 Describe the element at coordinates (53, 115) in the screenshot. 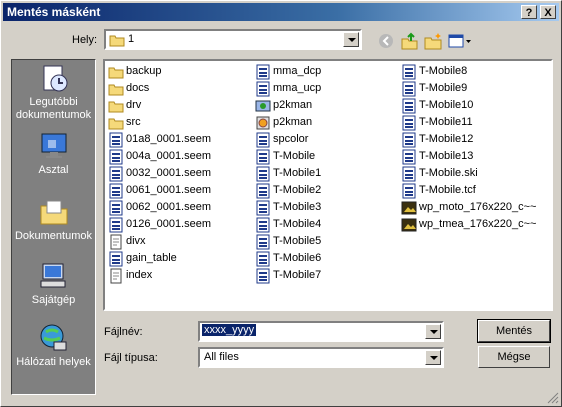

I see `place-recent-label2: dokumentumok` at that location.